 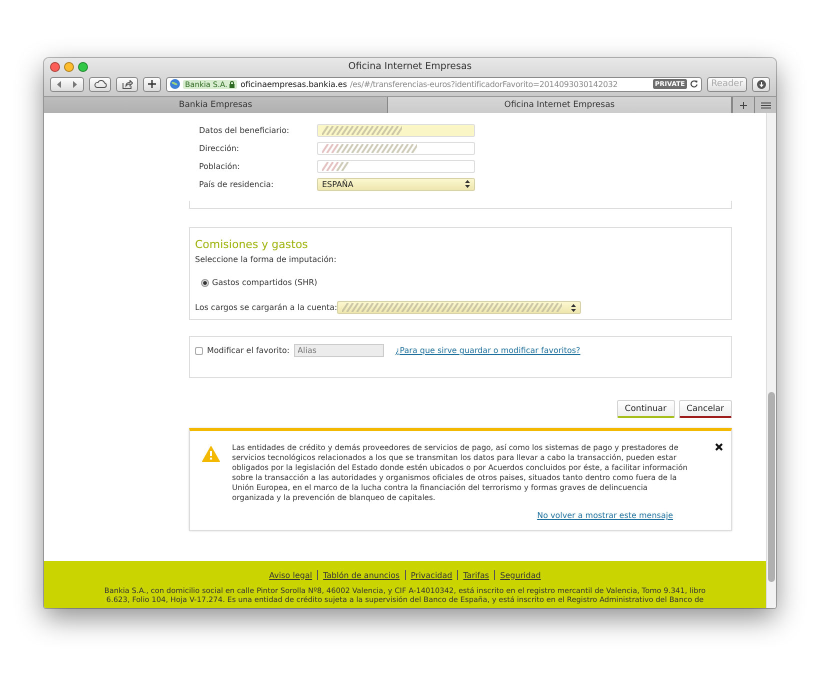 I want to click on help-link: ¿Para que sirve guardar o modificar favoritos?, so click(x=488, y=350).